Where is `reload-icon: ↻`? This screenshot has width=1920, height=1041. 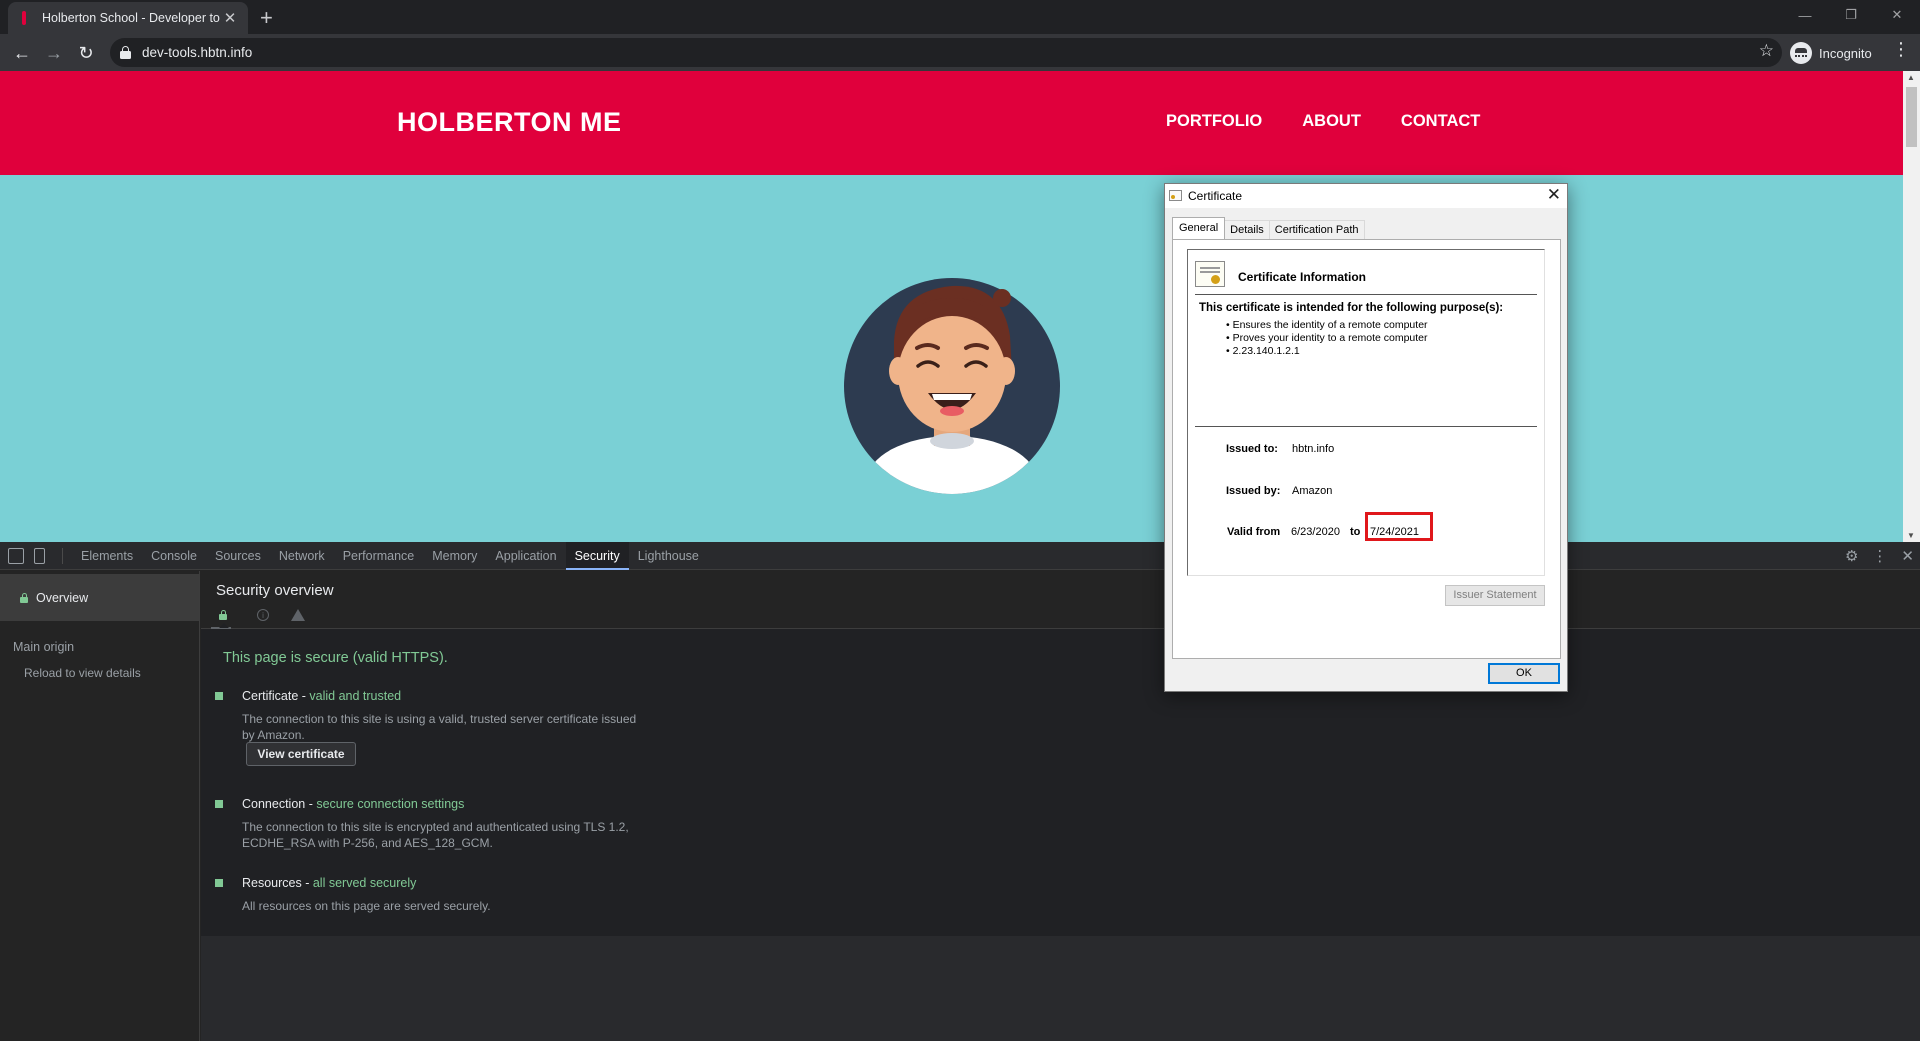 reload-icon: ↻ is located at coordinates (86, 53).